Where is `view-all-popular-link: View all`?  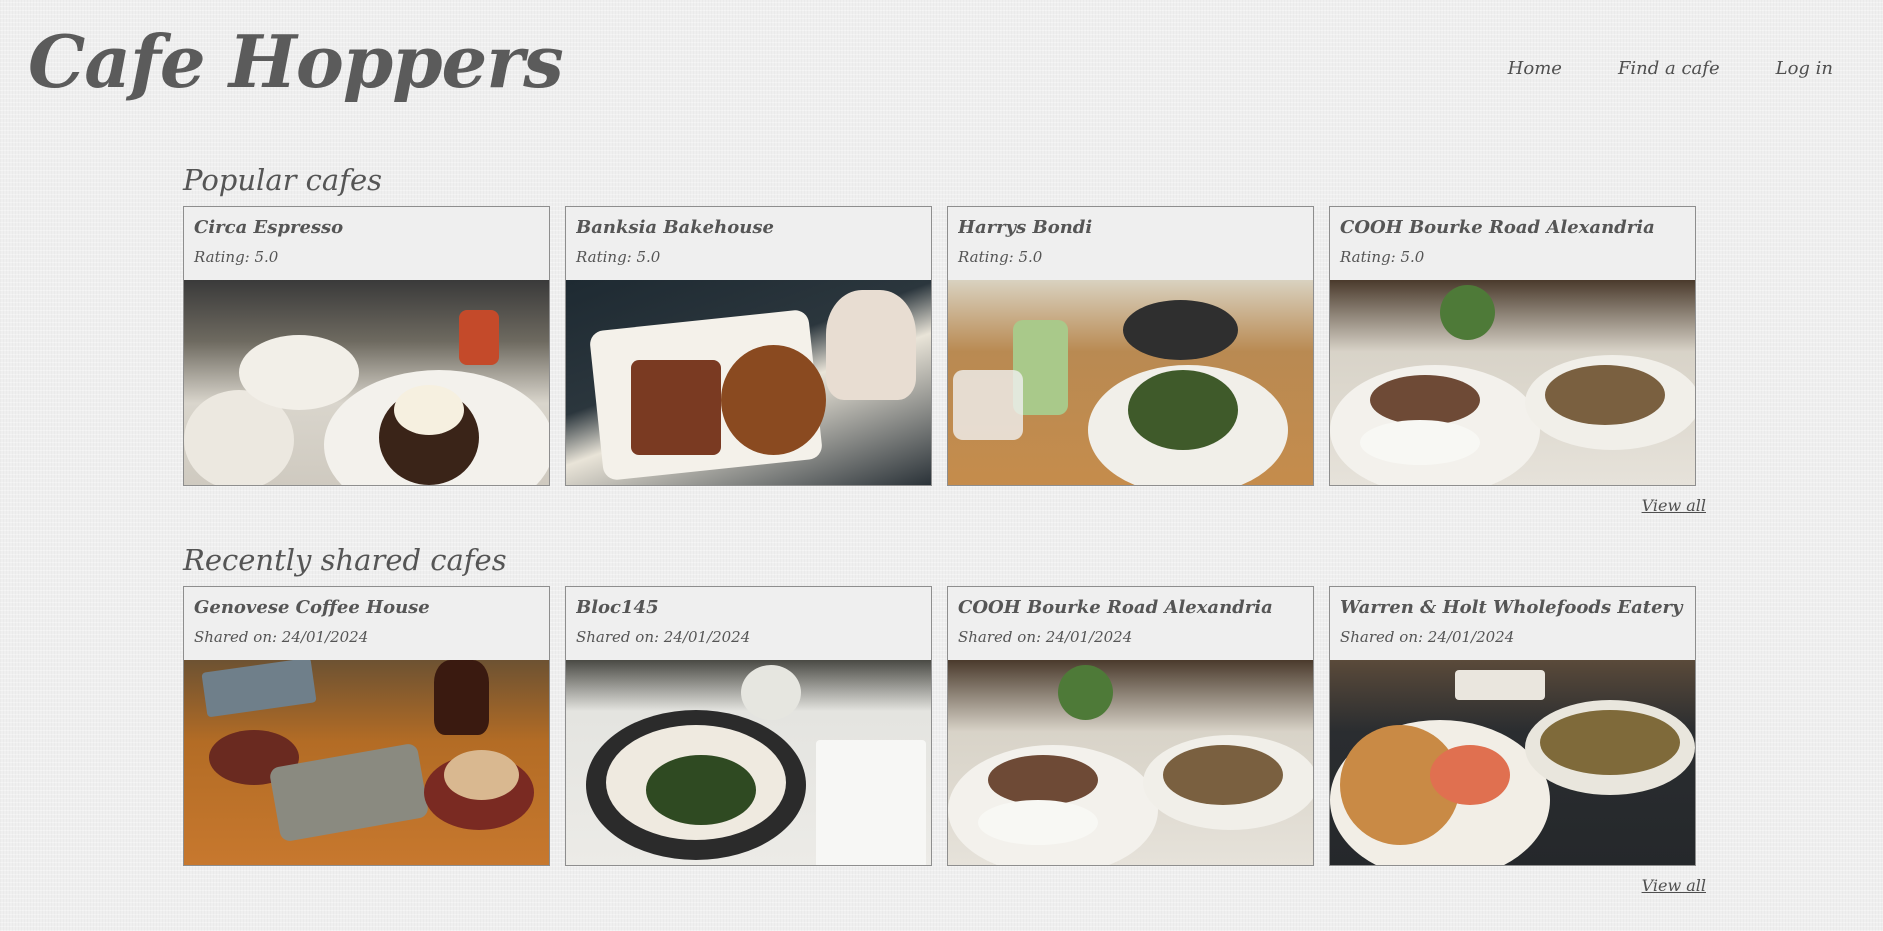
view-all-popular-link: View all is located at coordinates (944, 505).